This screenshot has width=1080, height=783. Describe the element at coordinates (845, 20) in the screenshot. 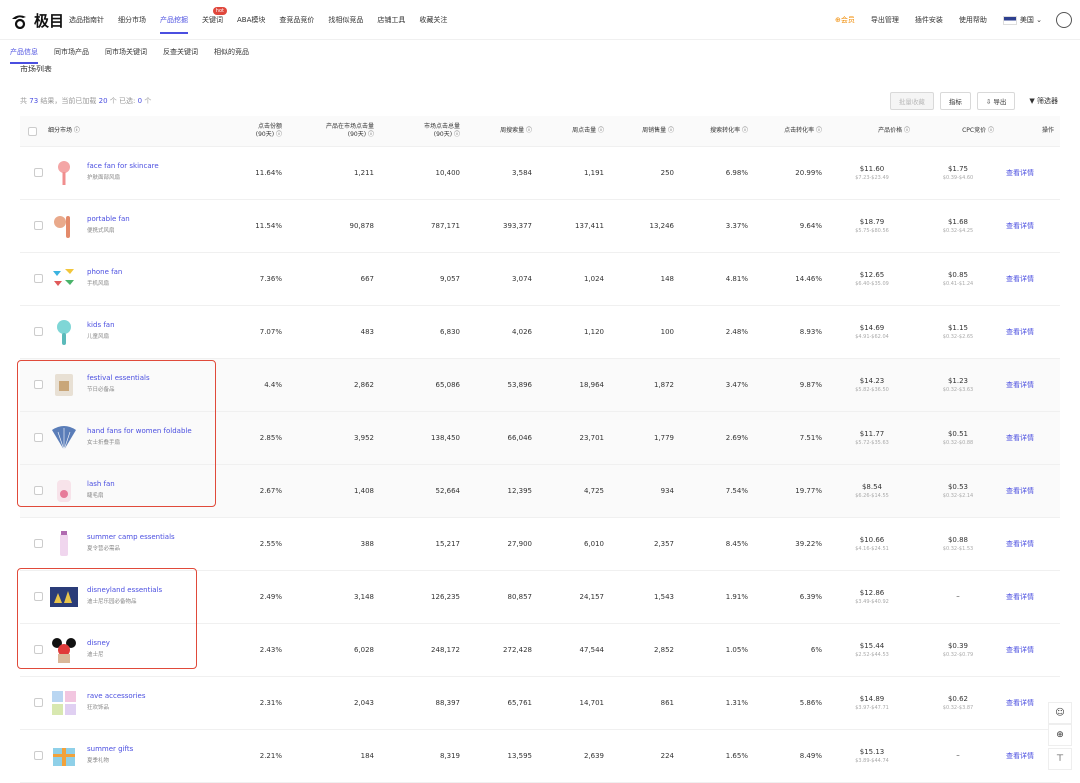

I see `vip-link: ⊕会员` at that location.